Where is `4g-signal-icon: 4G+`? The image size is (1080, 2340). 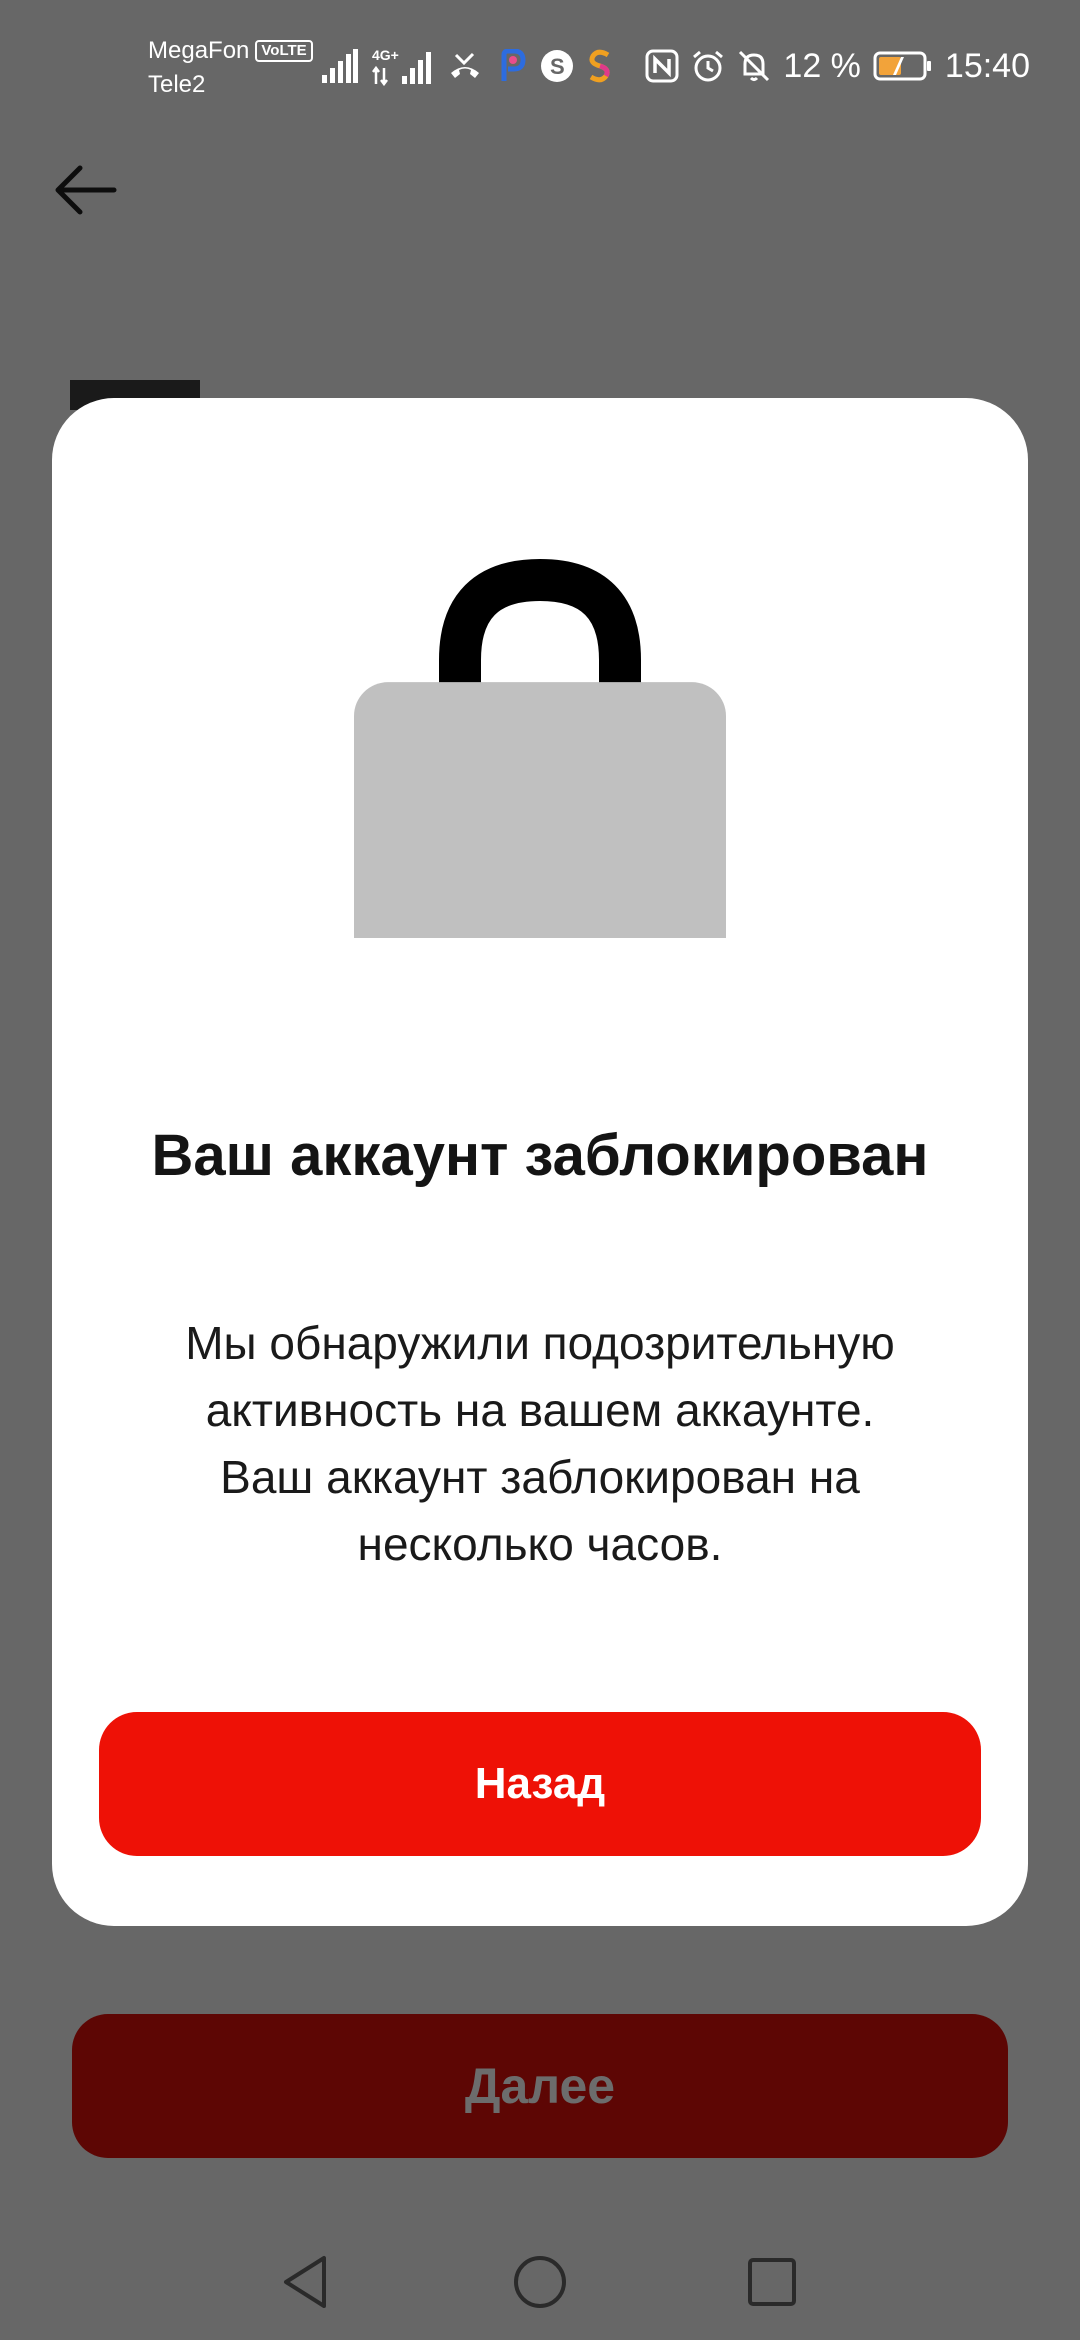 4g-signal-icon: 4G+ is located at coordinates (403, 66).